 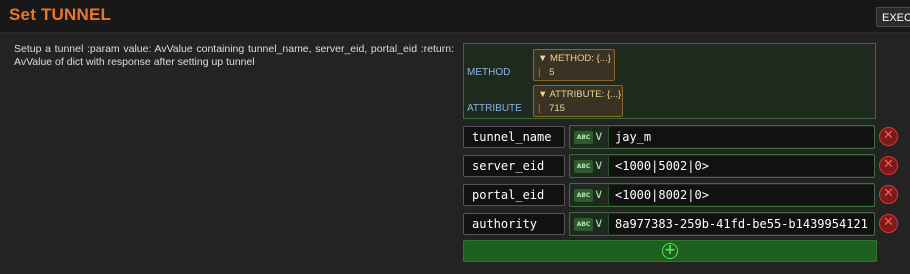 What do you see at coordinates (455, 16) in the screenshot?
I see `header-bar: Set TUNNEL EXEC` at bounding box center [455, 16].